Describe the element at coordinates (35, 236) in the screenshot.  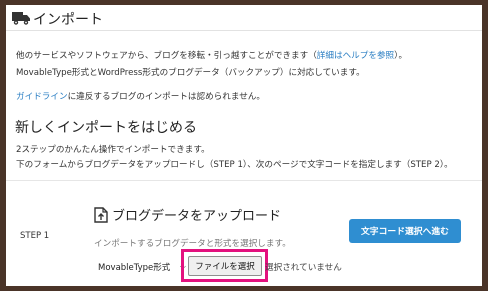
I see `step-label: STEP 1` at that location.